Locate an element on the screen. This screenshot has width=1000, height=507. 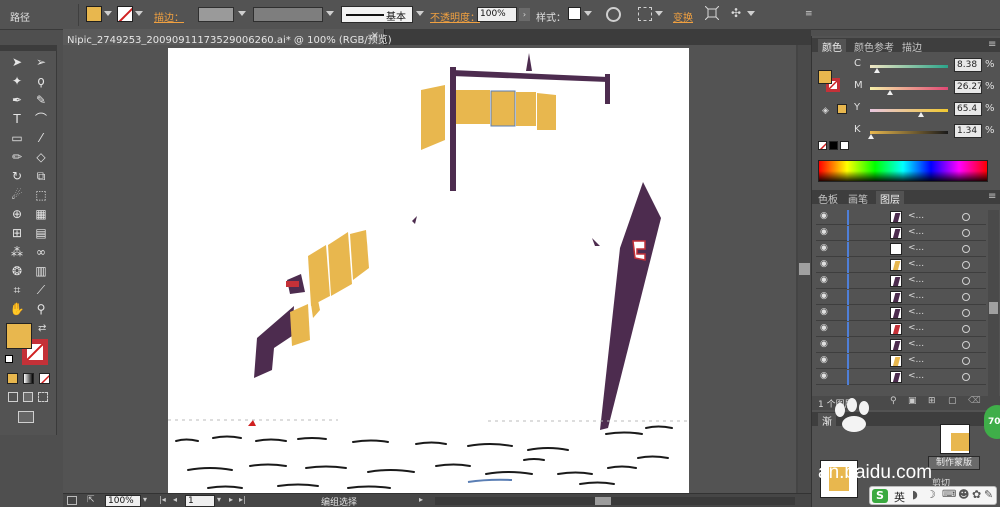
selection-tool-icon: ➤ is located at coordinates (17, 62).